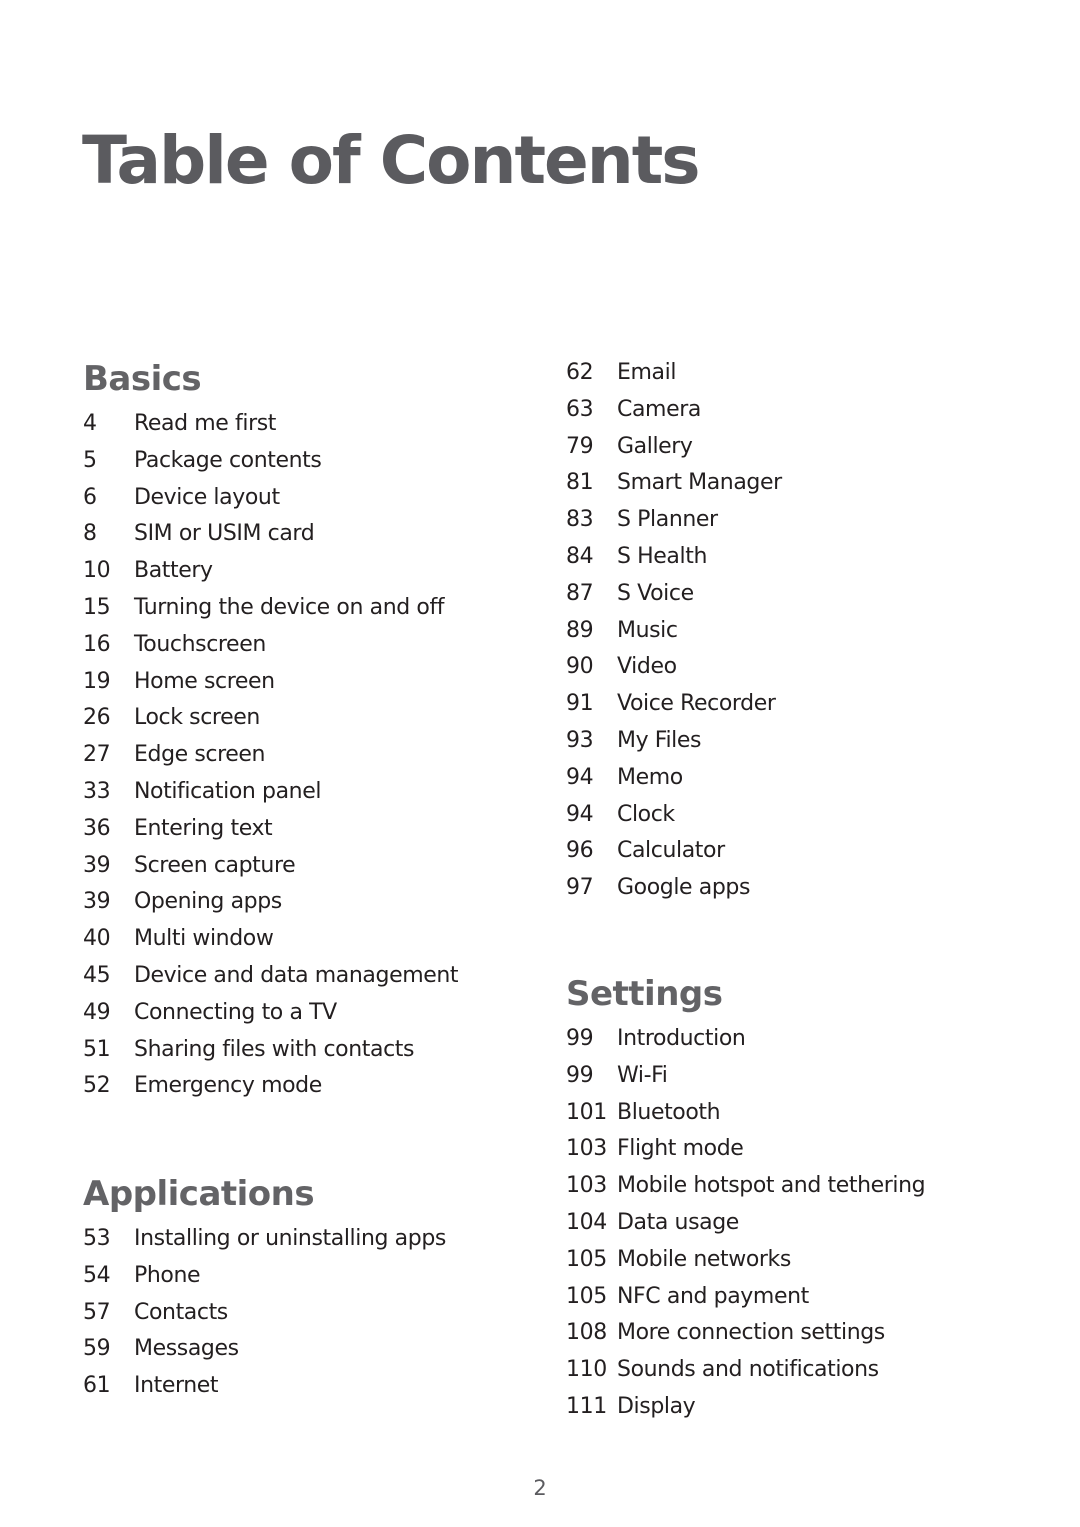 The height and width of the screenshot is (1527, 1080). Describe the element at coordinates (270, 645) in the screenshot. I see `toc-entry: 16 Touchscreen` at that location.